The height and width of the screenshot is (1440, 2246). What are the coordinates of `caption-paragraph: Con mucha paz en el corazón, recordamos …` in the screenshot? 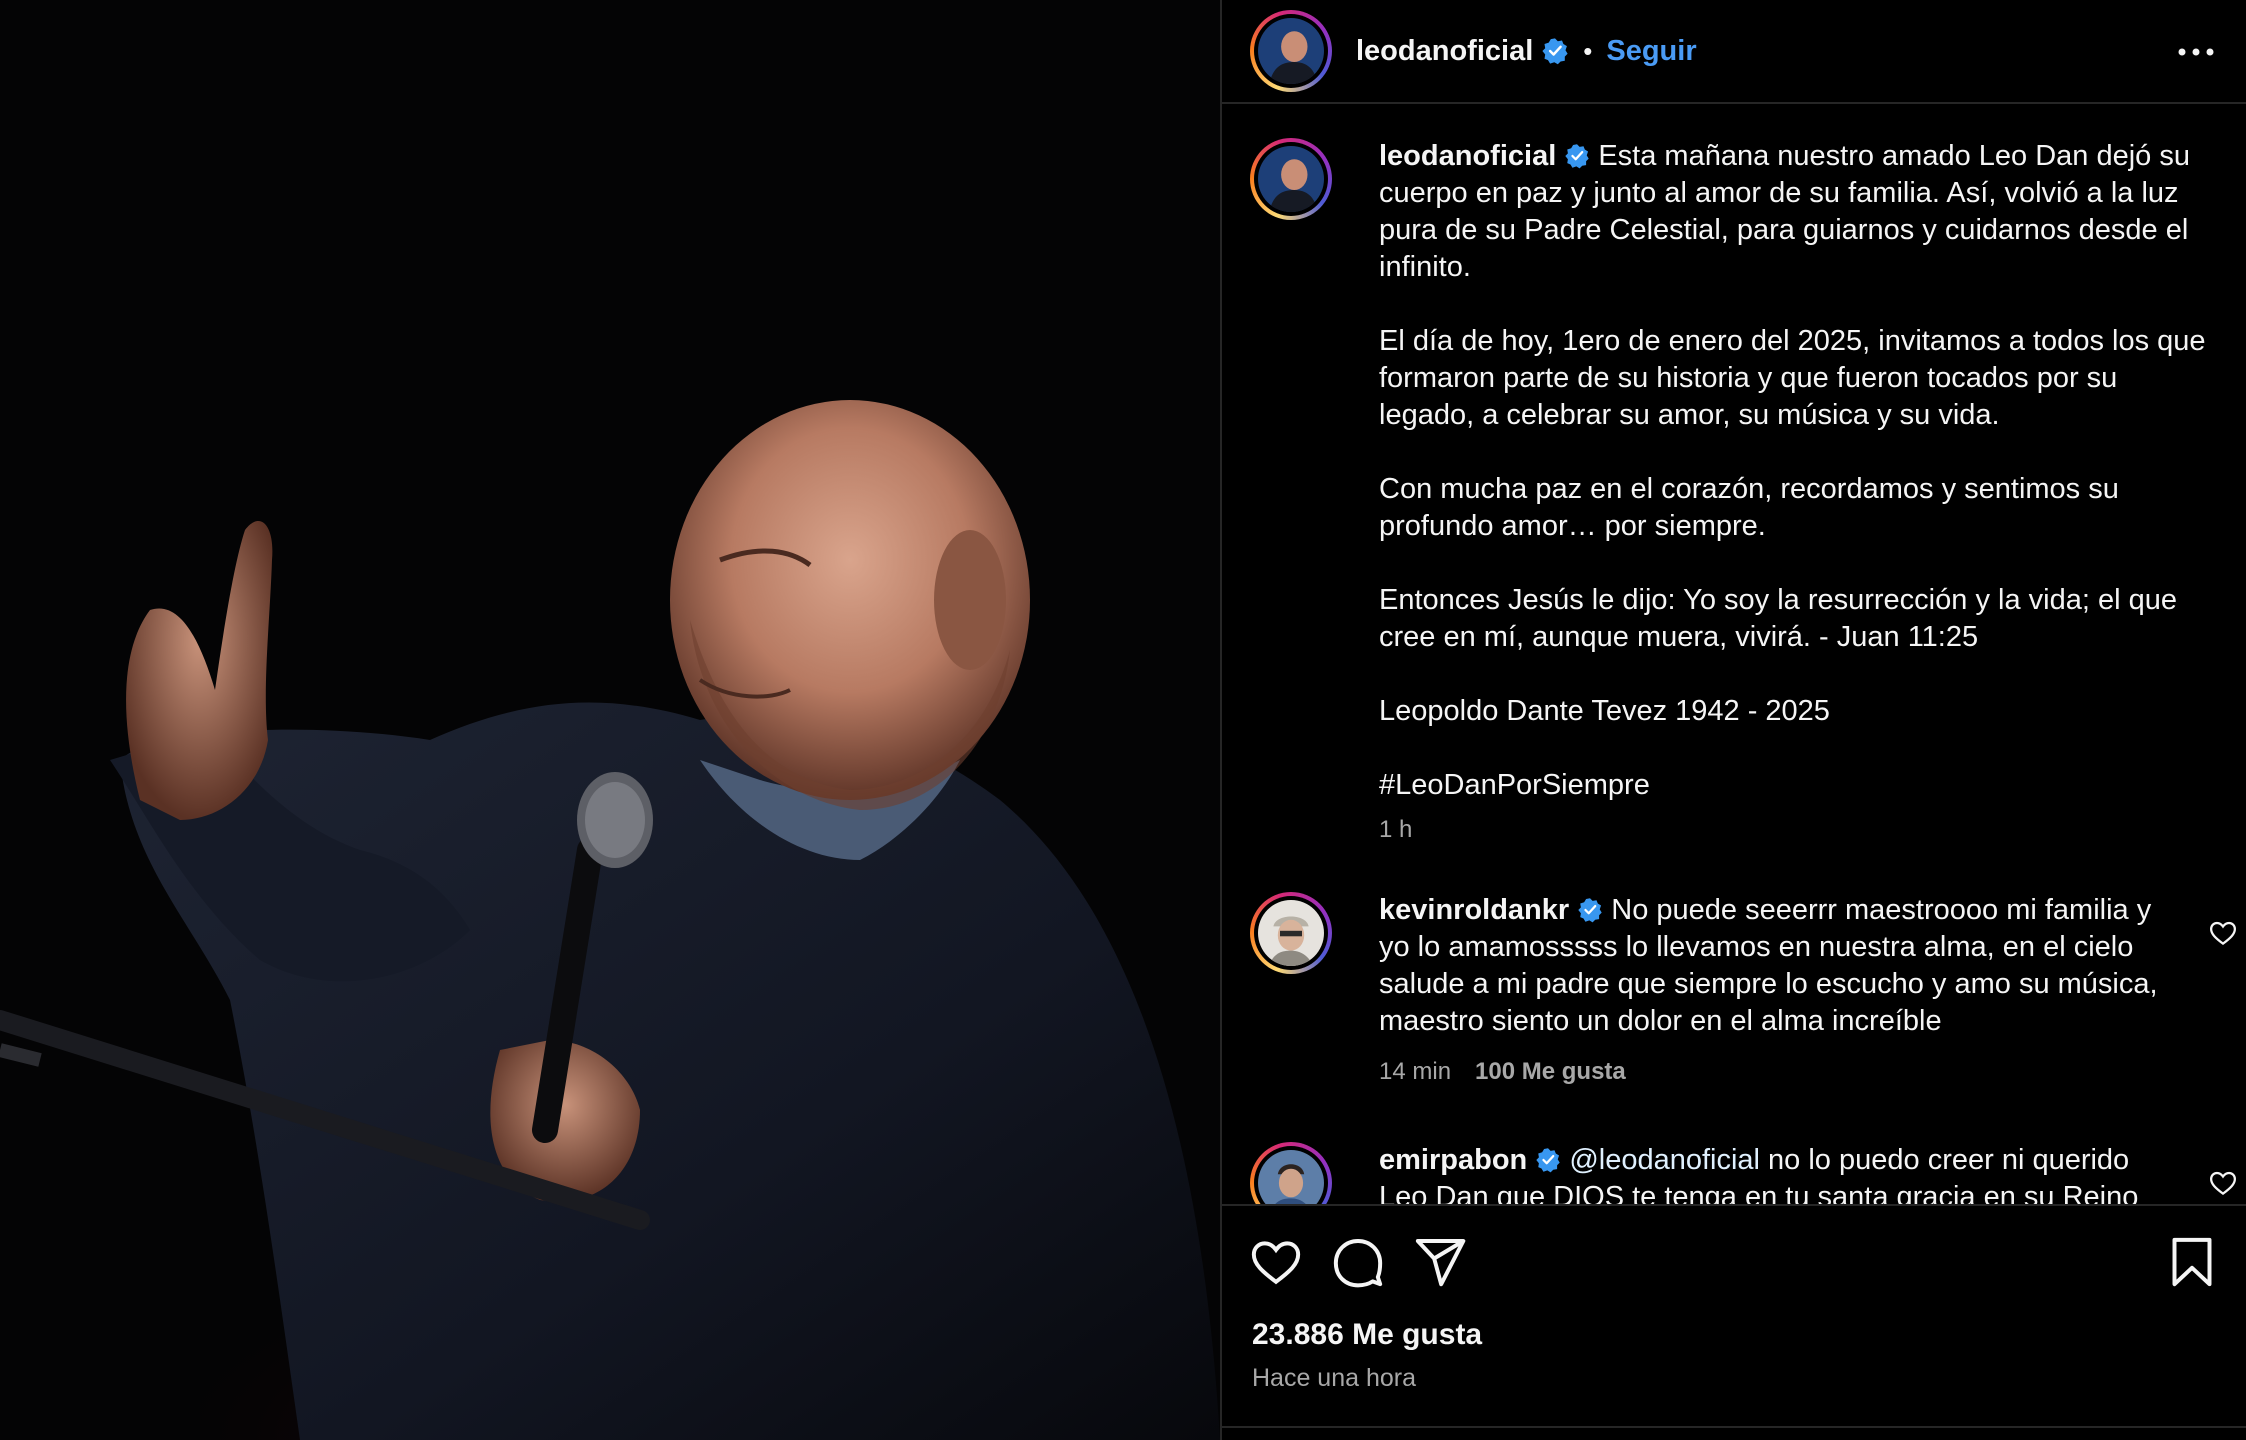 It's located at (1749, 507).